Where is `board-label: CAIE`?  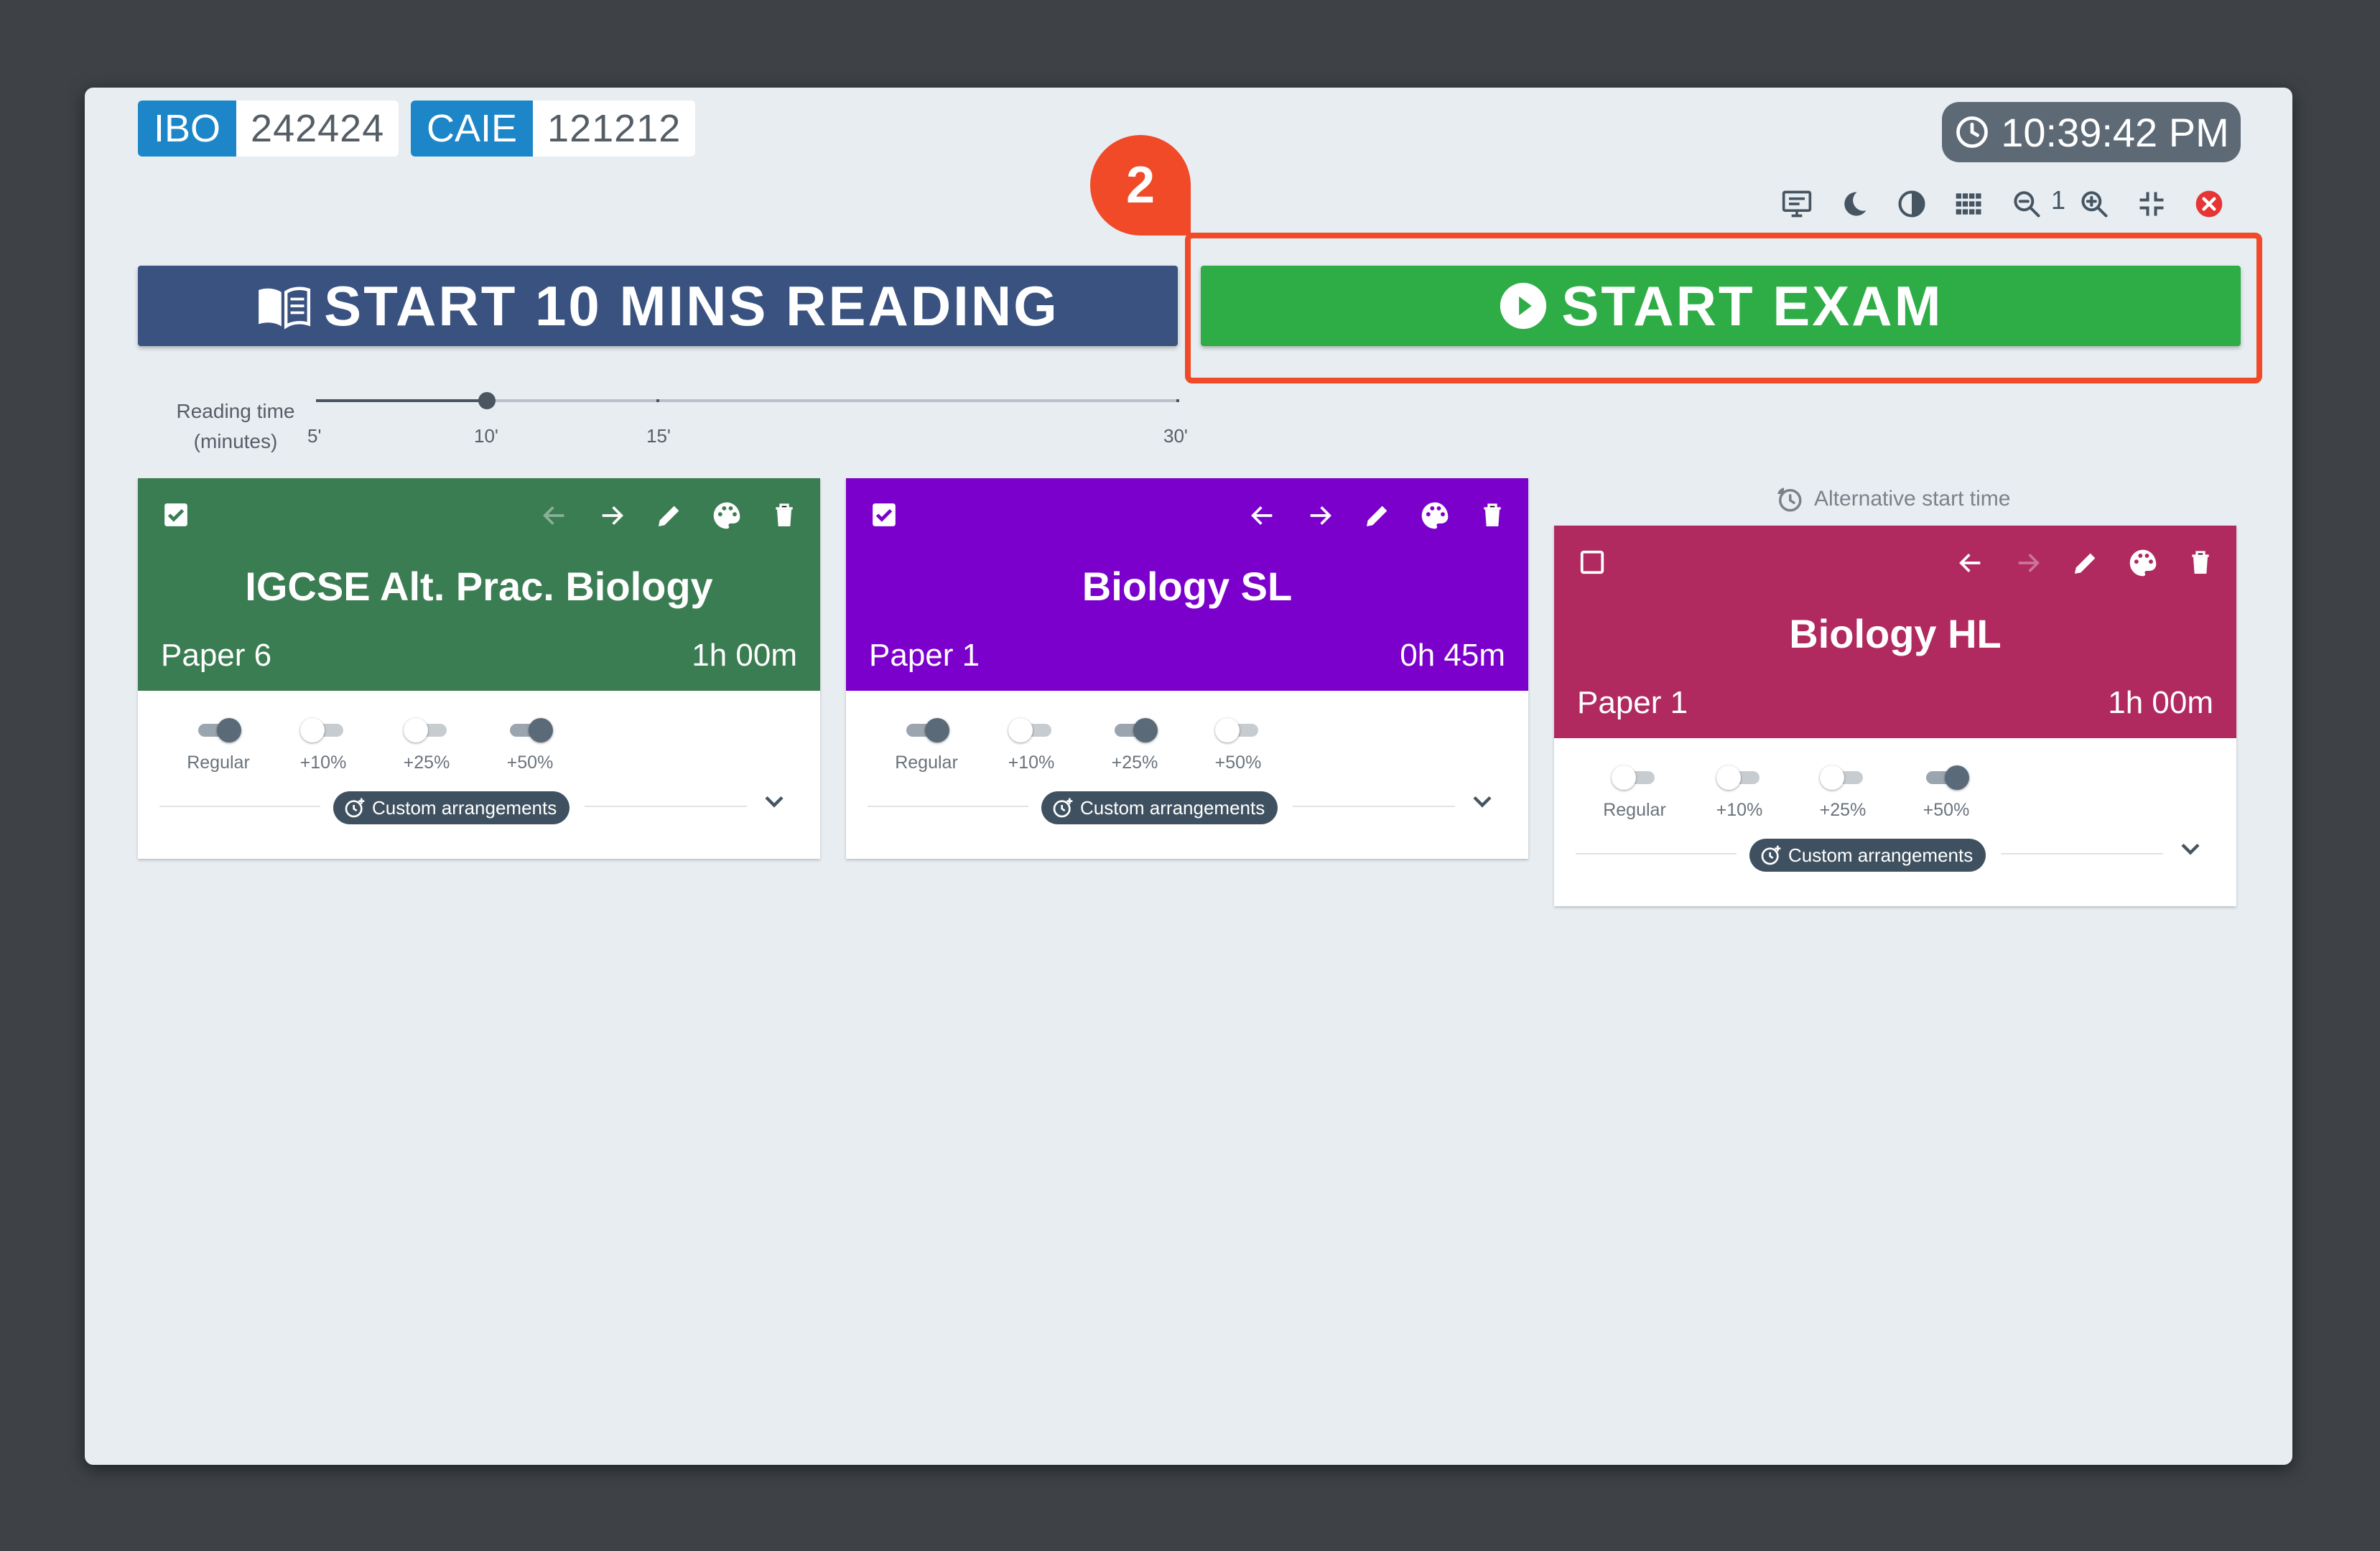
board-label: CAIE is located at coordinates (472, 129).